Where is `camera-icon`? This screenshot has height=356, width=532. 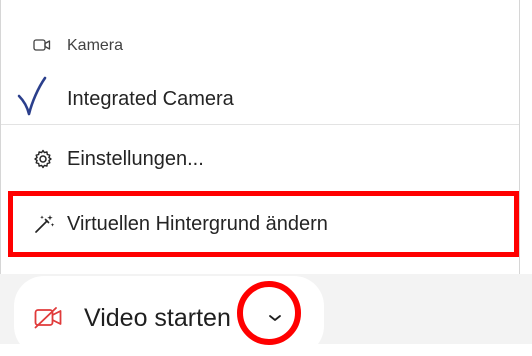 camera-icon is located at coordinates (42, 47).